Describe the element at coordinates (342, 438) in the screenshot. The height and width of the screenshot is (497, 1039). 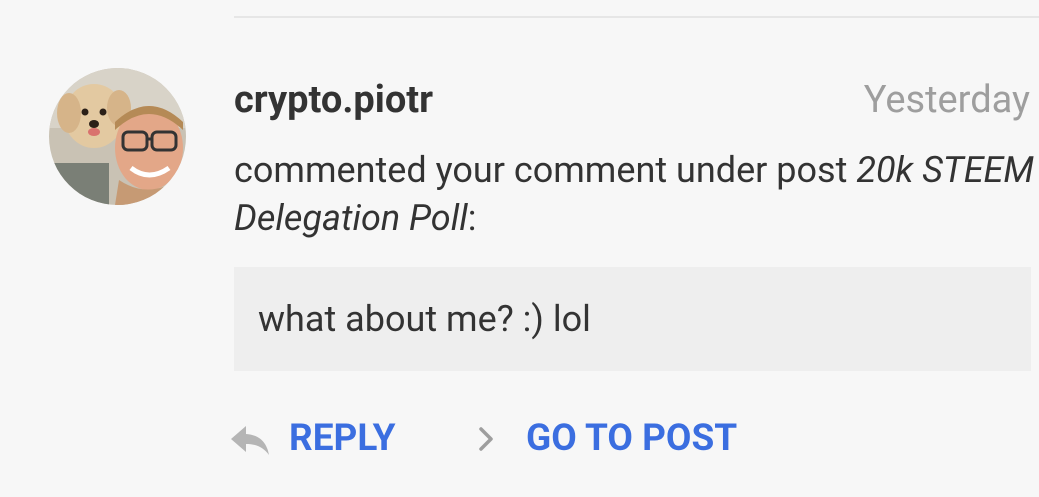
I see `reply-label: REPLY` at that location.